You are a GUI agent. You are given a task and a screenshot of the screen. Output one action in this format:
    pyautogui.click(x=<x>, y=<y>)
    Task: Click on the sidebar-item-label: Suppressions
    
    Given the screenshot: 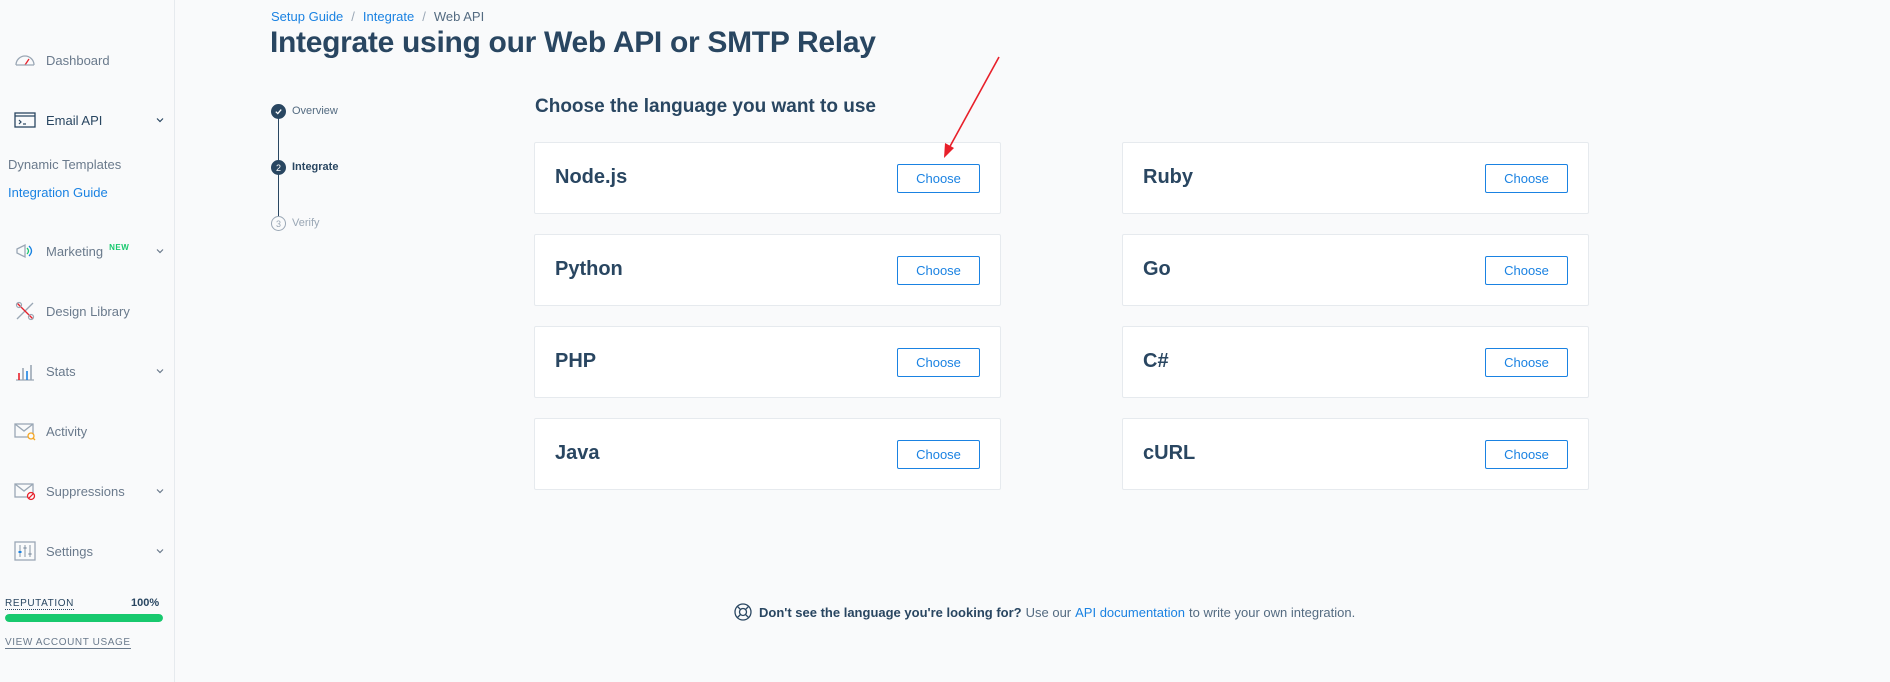 What is the action you would take?
    pyautogui.click(x=85, y=491)
    